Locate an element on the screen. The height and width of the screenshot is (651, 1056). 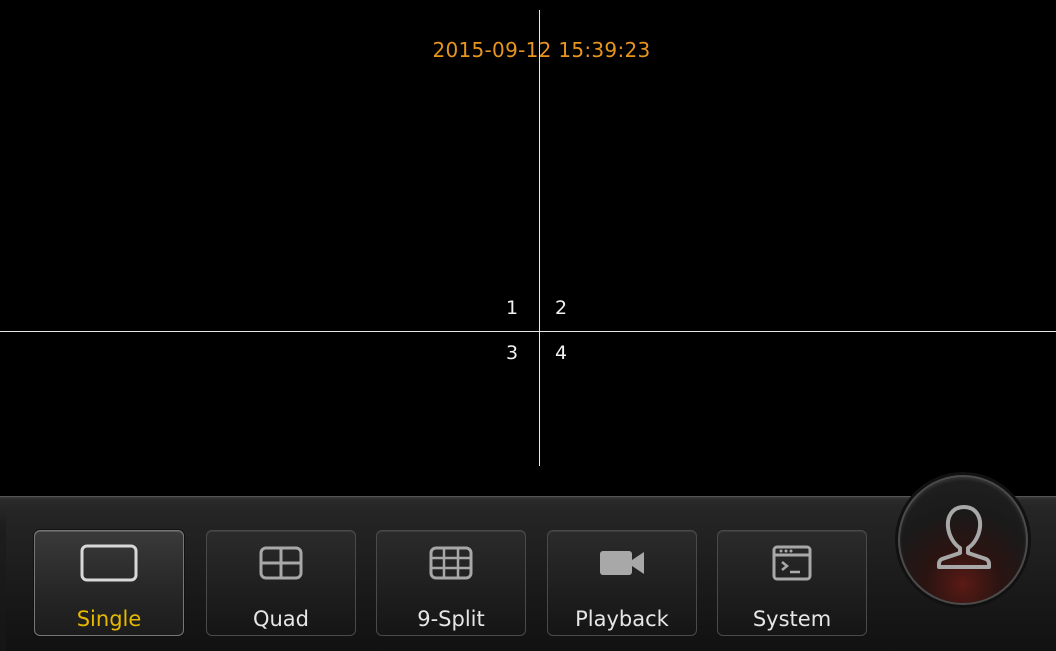
single-view-label: Single is located at coordinates (109, 619).